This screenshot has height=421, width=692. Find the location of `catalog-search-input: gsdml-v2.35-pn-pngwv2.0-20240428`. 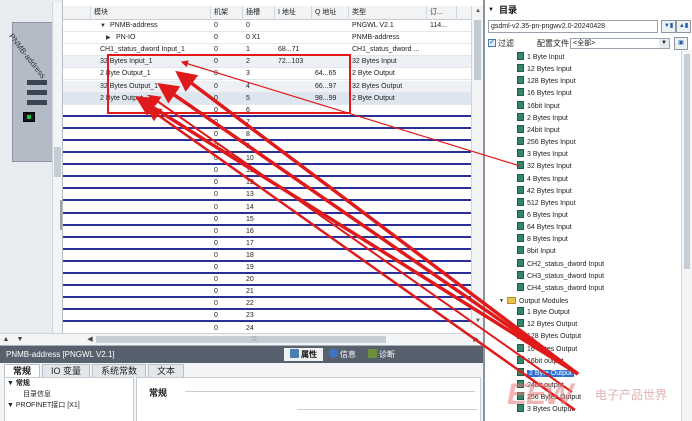

catalog-search-input: gsdml-v2.35-pn-pngwv2.0-20240428 is located at coordinates (573, 26).